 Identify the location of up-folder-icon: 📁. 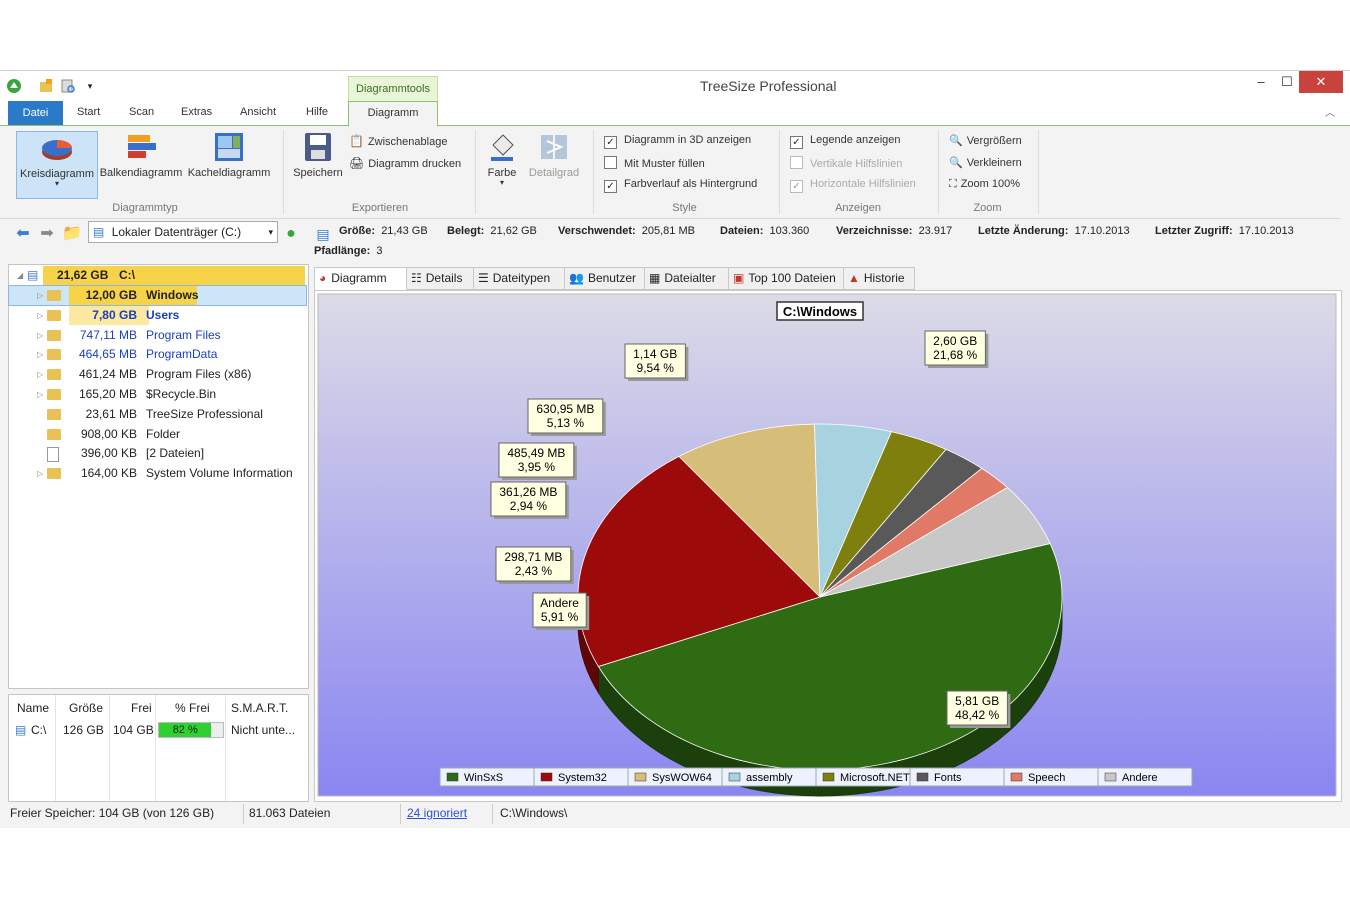
(72, 234).